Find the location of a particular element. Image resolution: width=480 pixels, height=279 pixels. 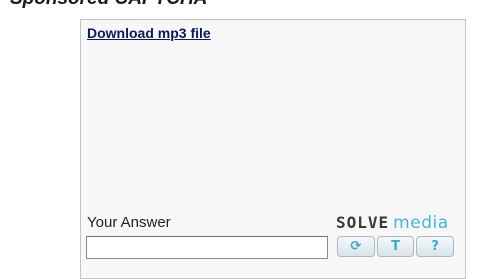

download-mp3-link: Download mp3 file is located at coordinates (149, 33).